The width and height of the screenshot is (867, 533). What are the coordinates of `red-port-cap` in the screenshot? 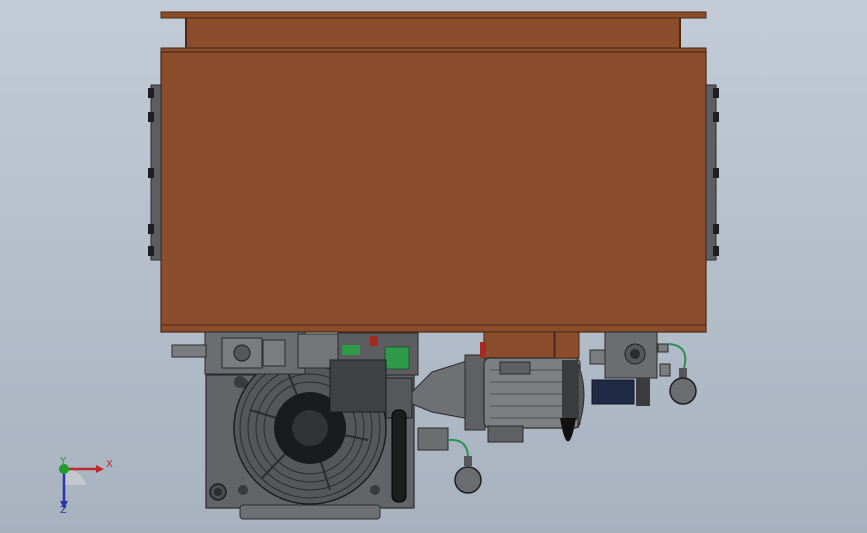 It's located at (483, 350).